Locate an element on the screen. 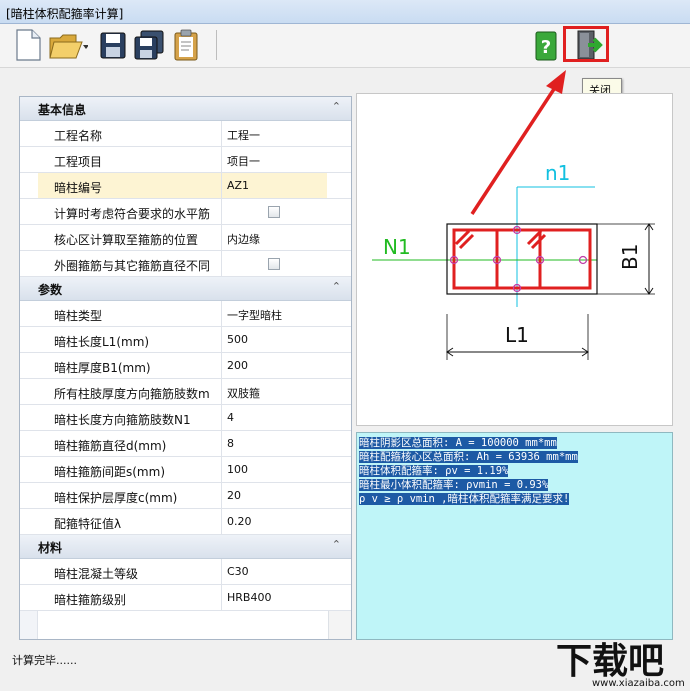 This screenshot has width=690, height=691. category-parameters: 参数 ⌃ is located at coordinates (185, 289).